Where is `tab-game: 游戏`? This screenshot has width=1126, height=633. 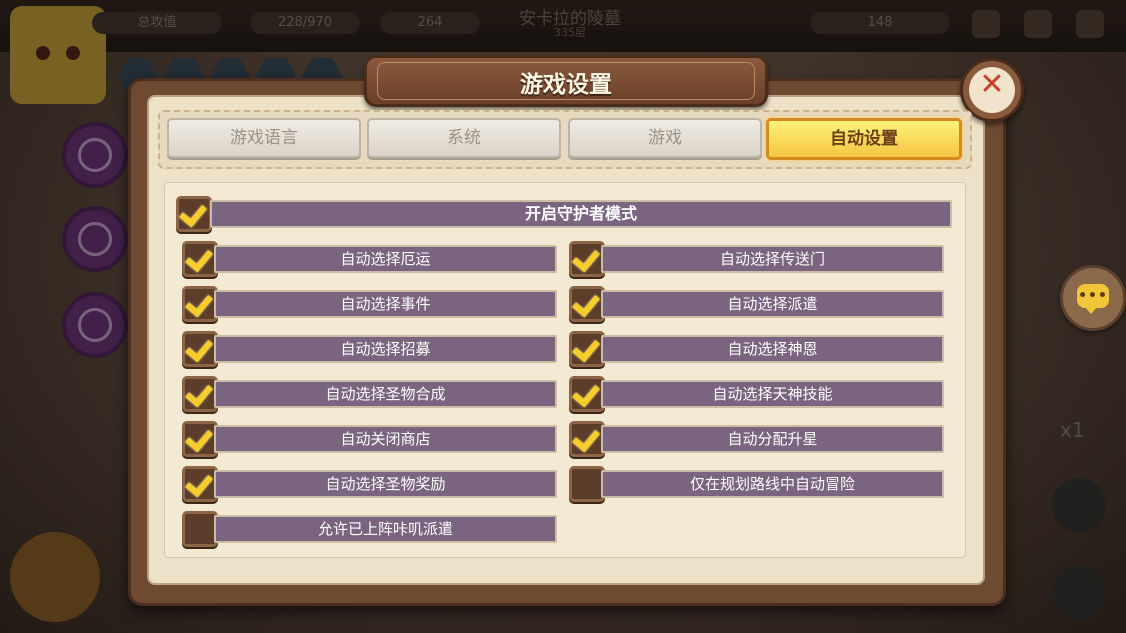 tab-game: 游戏 is located at coordinates (665, 138).